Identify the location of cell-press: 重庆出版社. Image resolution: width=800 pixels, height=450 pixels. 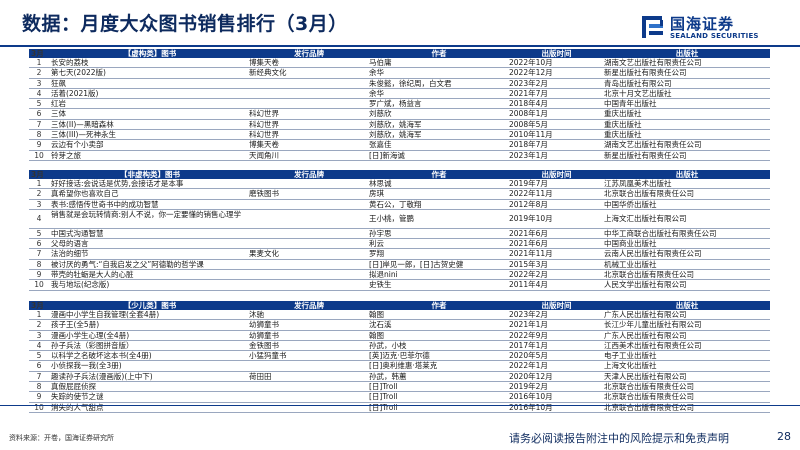
(623, 114).